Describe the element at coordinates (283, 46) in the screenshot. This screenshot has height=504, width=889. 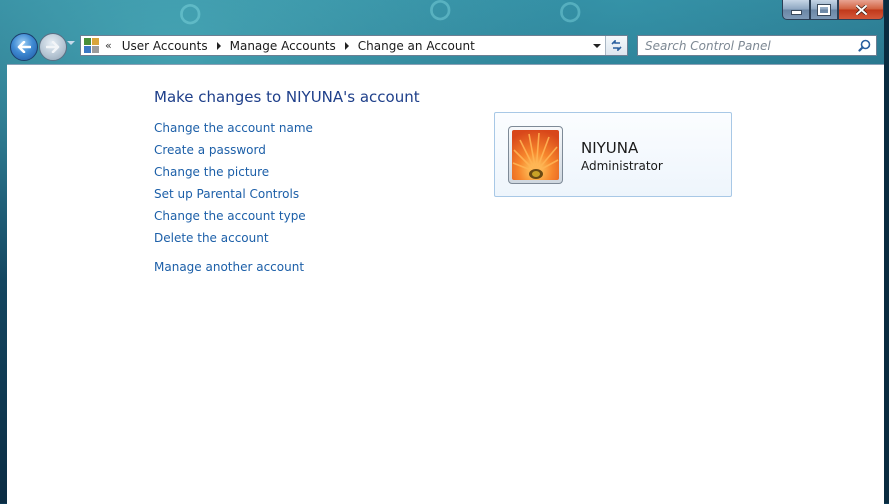
I see `breadcrumb-manage-accounts: Manage Accounts` at that location.